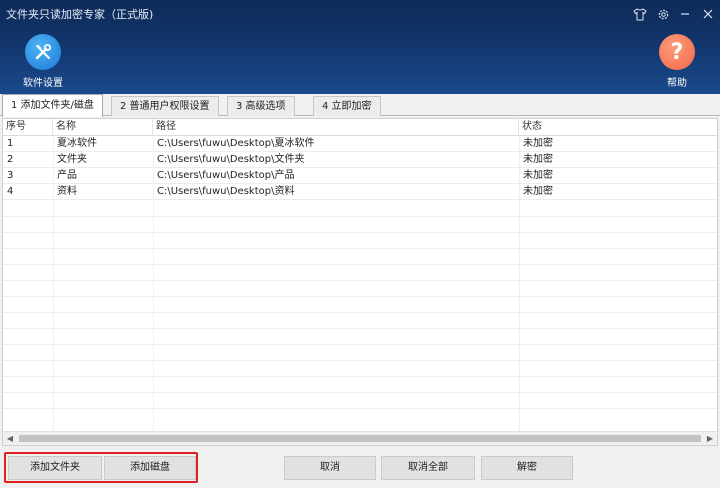  What do you see at coordinates (360, 192) in the screenshot?
I see `table-row: 4 资料 C:\Users\fuwu\Desktop\资料 未加密` at bounding box center [360, 192].